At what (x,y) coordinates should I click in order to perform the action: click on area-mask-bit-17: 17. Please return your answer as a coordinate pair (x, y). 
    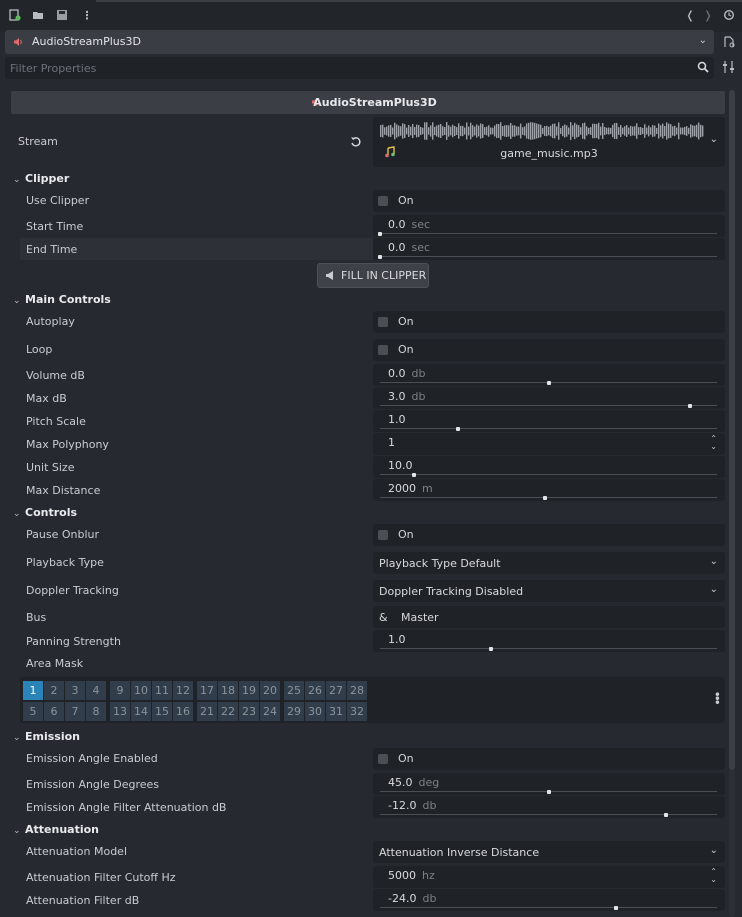
    Looking at the image, I should click on (207, 690).